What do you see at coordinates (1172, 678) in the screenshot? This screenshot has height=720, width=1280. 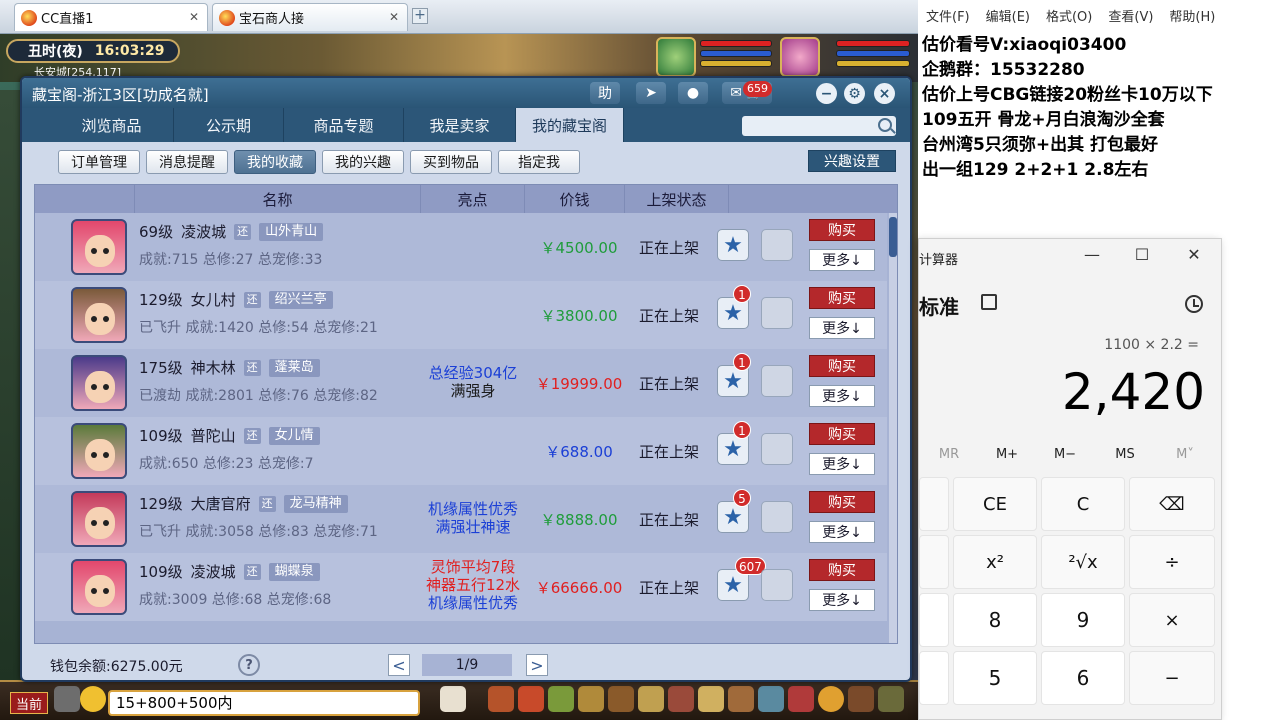 I see `minus-key: −` at bounding box center [1172, 678].